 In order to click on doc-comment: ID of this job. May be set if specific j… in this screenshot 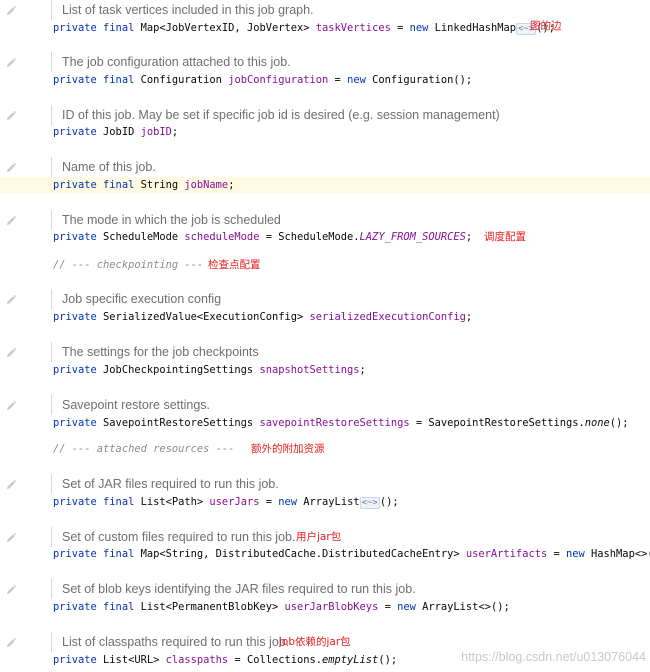, I will do `click(281, 115)`.